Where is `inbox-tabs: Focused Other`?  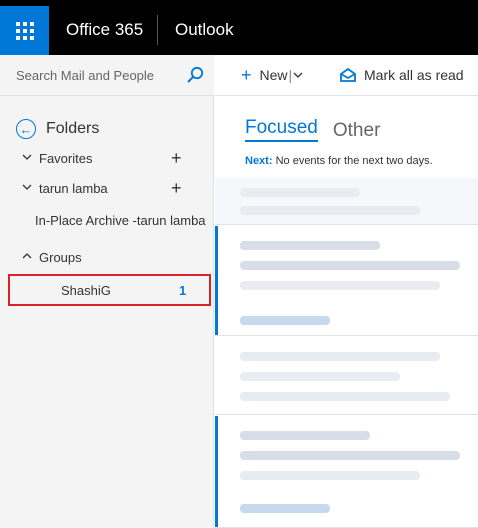 inbox-tabs: Focused Other is located at coordinates (312, 129).